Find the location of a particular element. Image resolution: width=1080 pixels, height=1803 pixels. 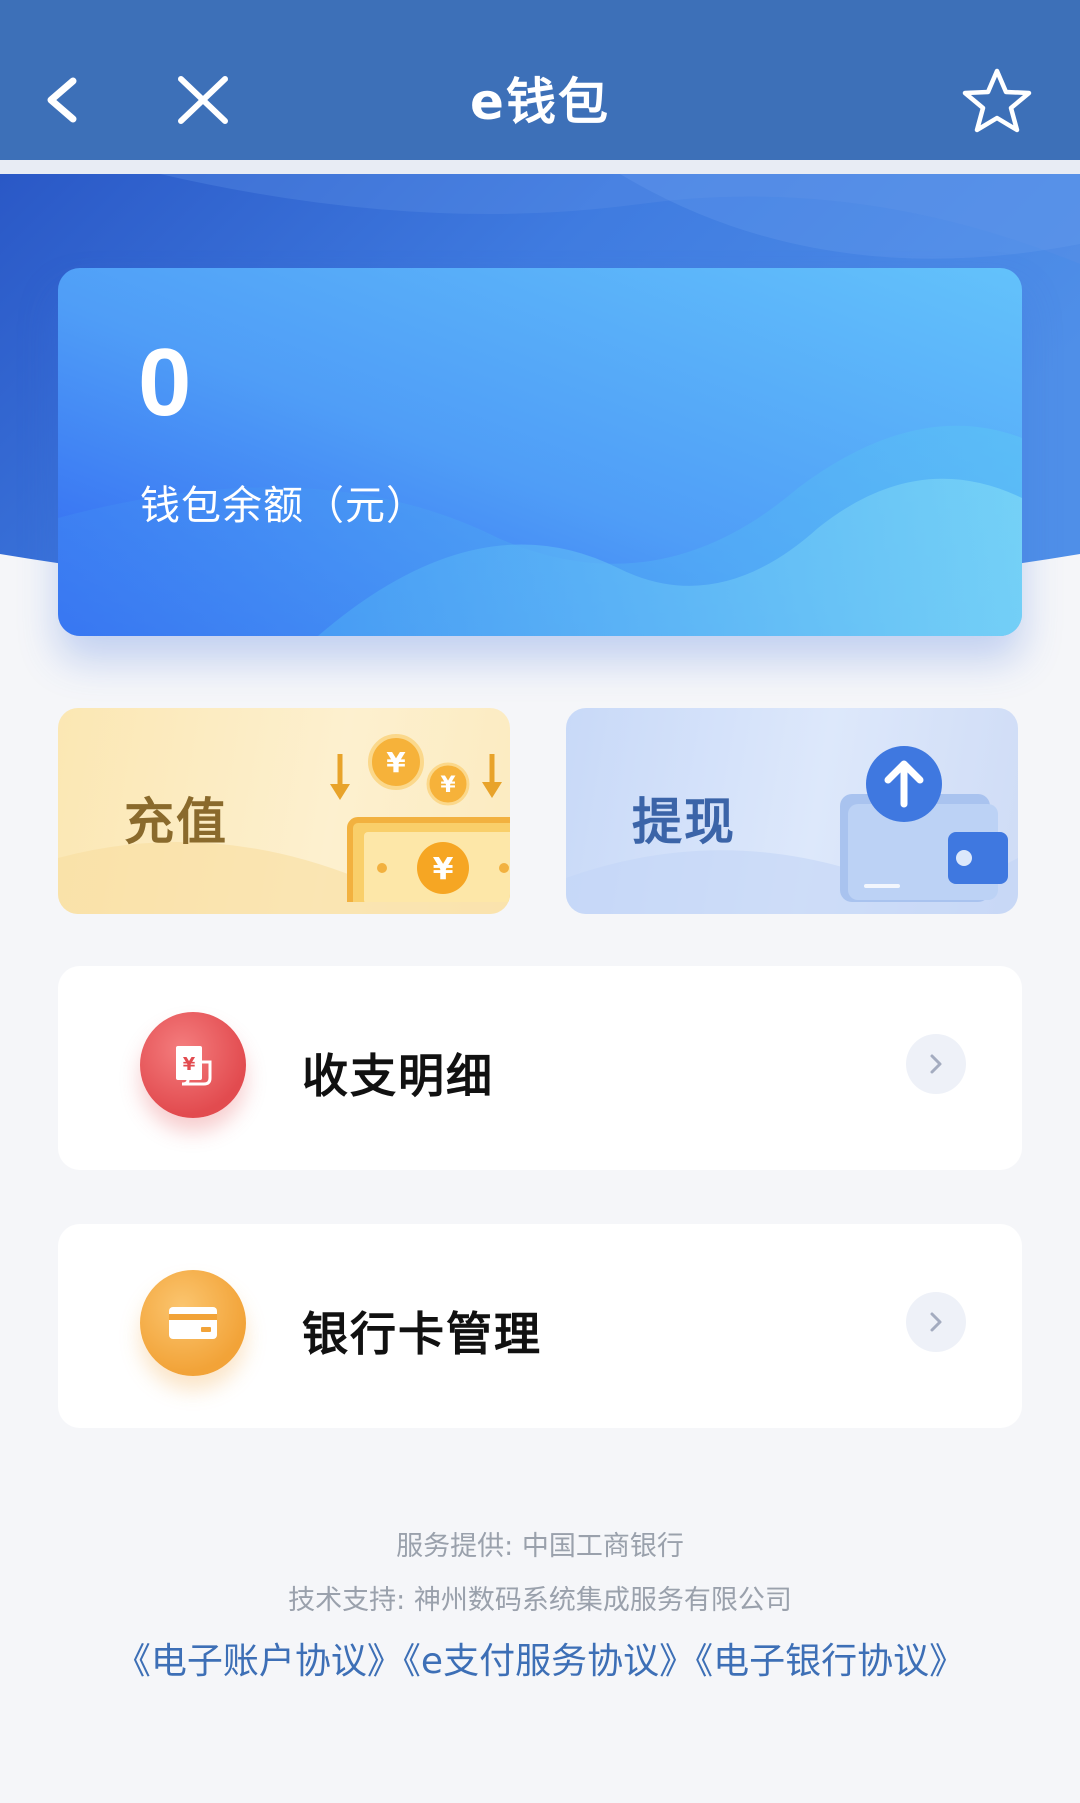

e-payment-agreement-link: 《e支付服务协议》 is located at coordinates (549, 1661).